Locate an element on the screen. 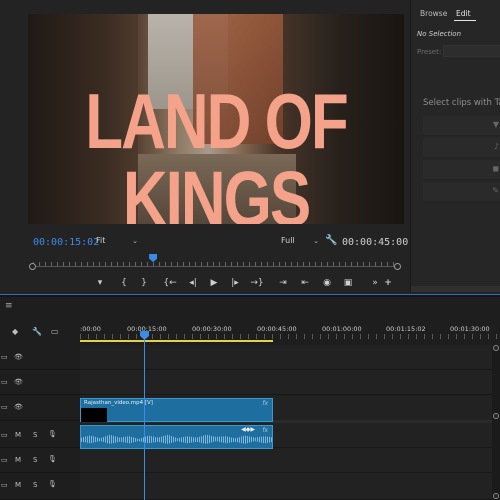  scroll-handle-bottom is located at coordinates (496, 496).